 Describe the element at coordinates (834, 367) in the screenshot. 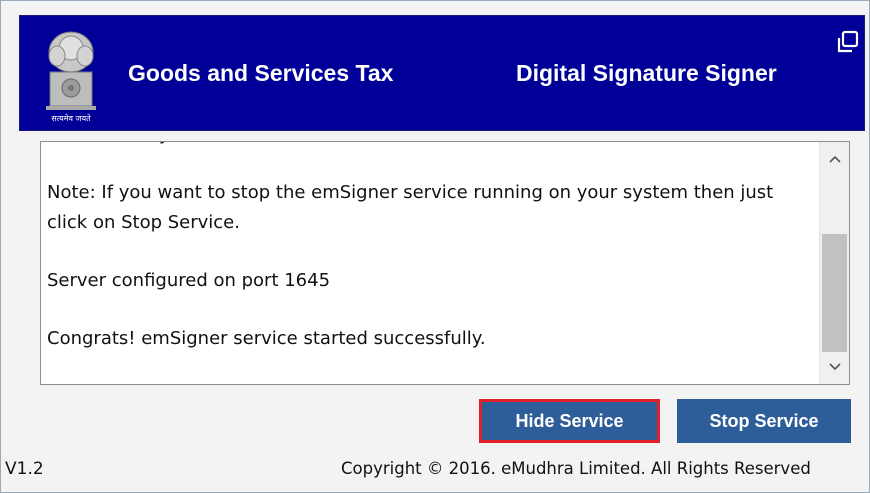

I see `scroll-down-icon` at that location.